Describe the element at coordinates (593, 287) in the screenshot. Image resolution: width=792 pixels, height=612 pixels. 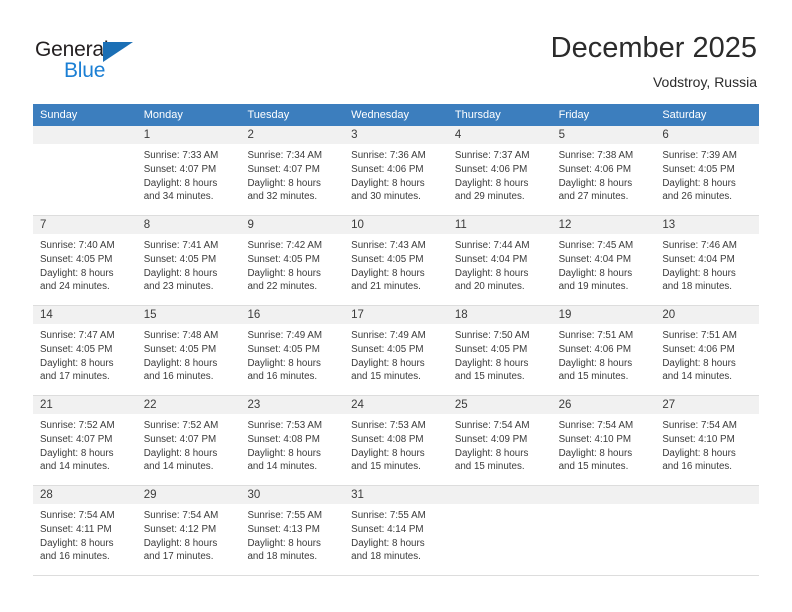
I see `day-detail-line: and 19 minutes.` at that location.